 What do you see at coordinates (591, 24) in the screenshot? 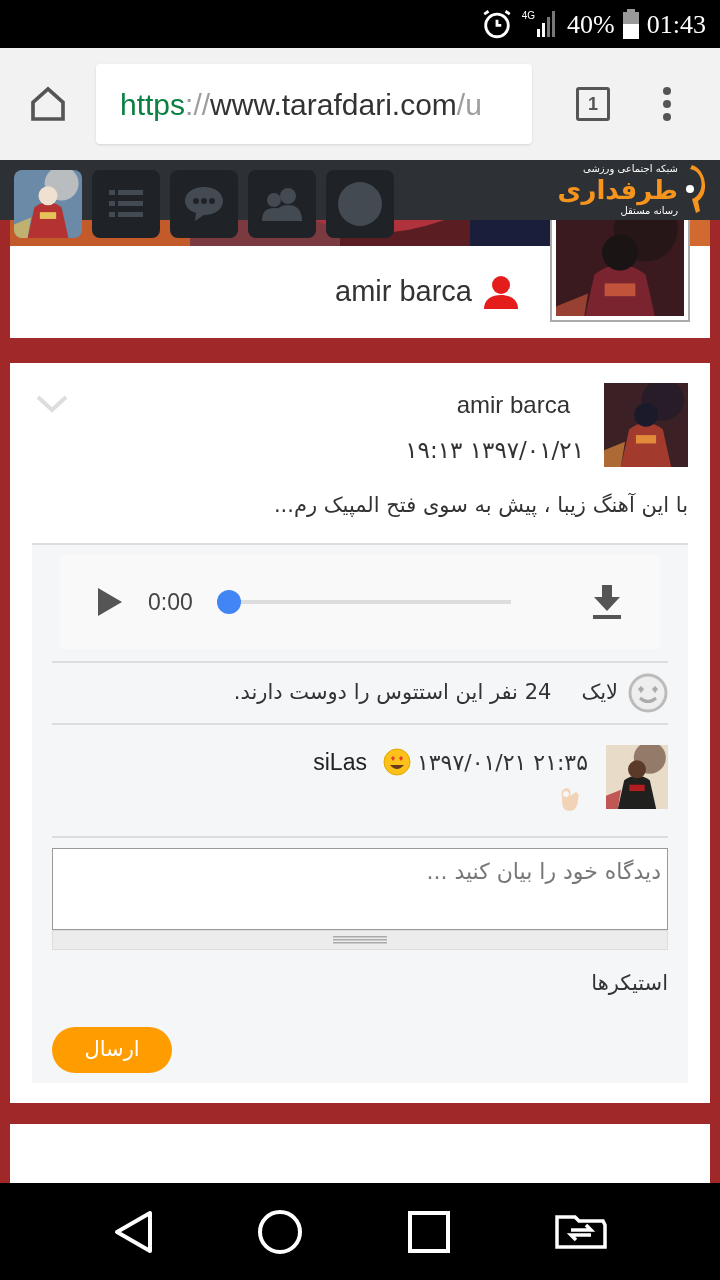
I see `battery-percent: 40%` at bounding box center [591, 24].